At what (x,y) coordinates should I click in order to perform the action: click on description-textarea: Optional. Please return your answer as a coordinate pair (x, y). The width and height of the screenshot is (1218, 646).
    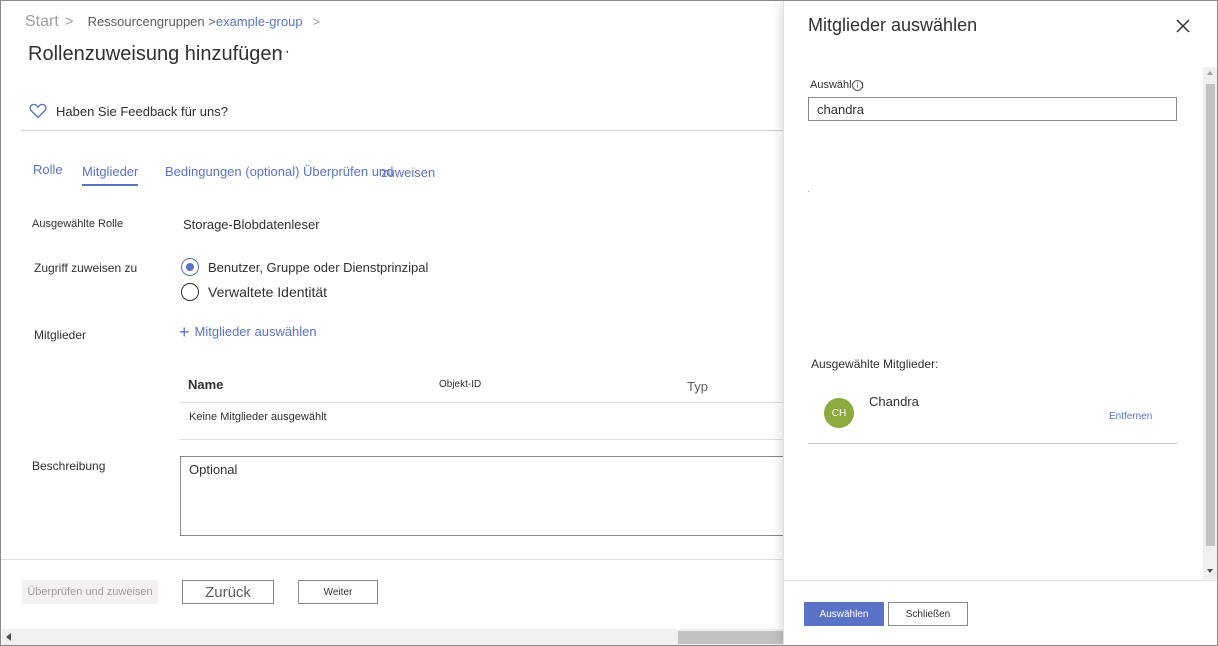
    Looking at the image, I should click on (487, 496).